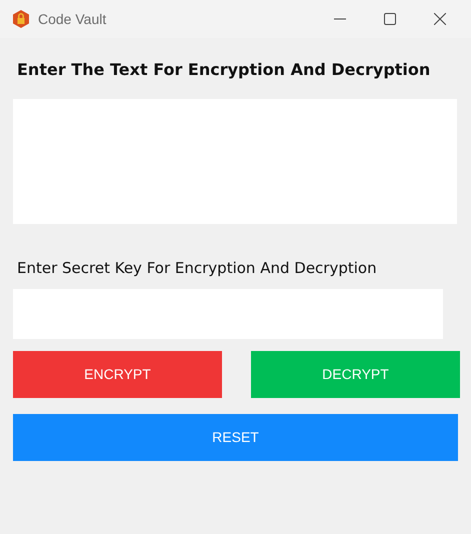  I want to click on text-label: Enter The Text For Encryption And Decryption, so click(224, 70).